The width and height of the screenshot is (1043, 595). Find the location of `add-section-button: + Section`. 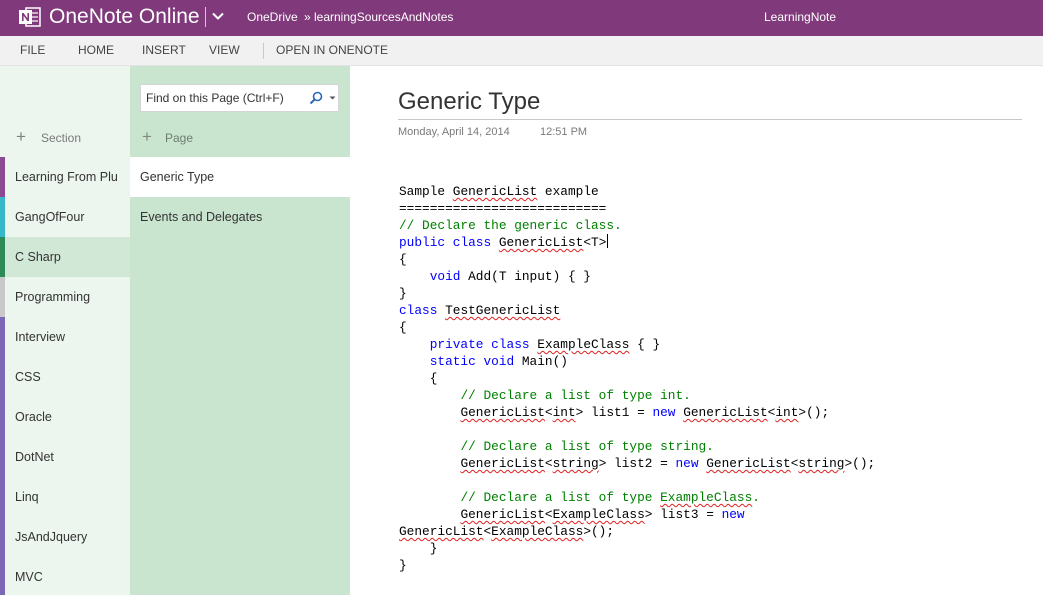

add-section-button: + Section is located at coordinates (65, 138).